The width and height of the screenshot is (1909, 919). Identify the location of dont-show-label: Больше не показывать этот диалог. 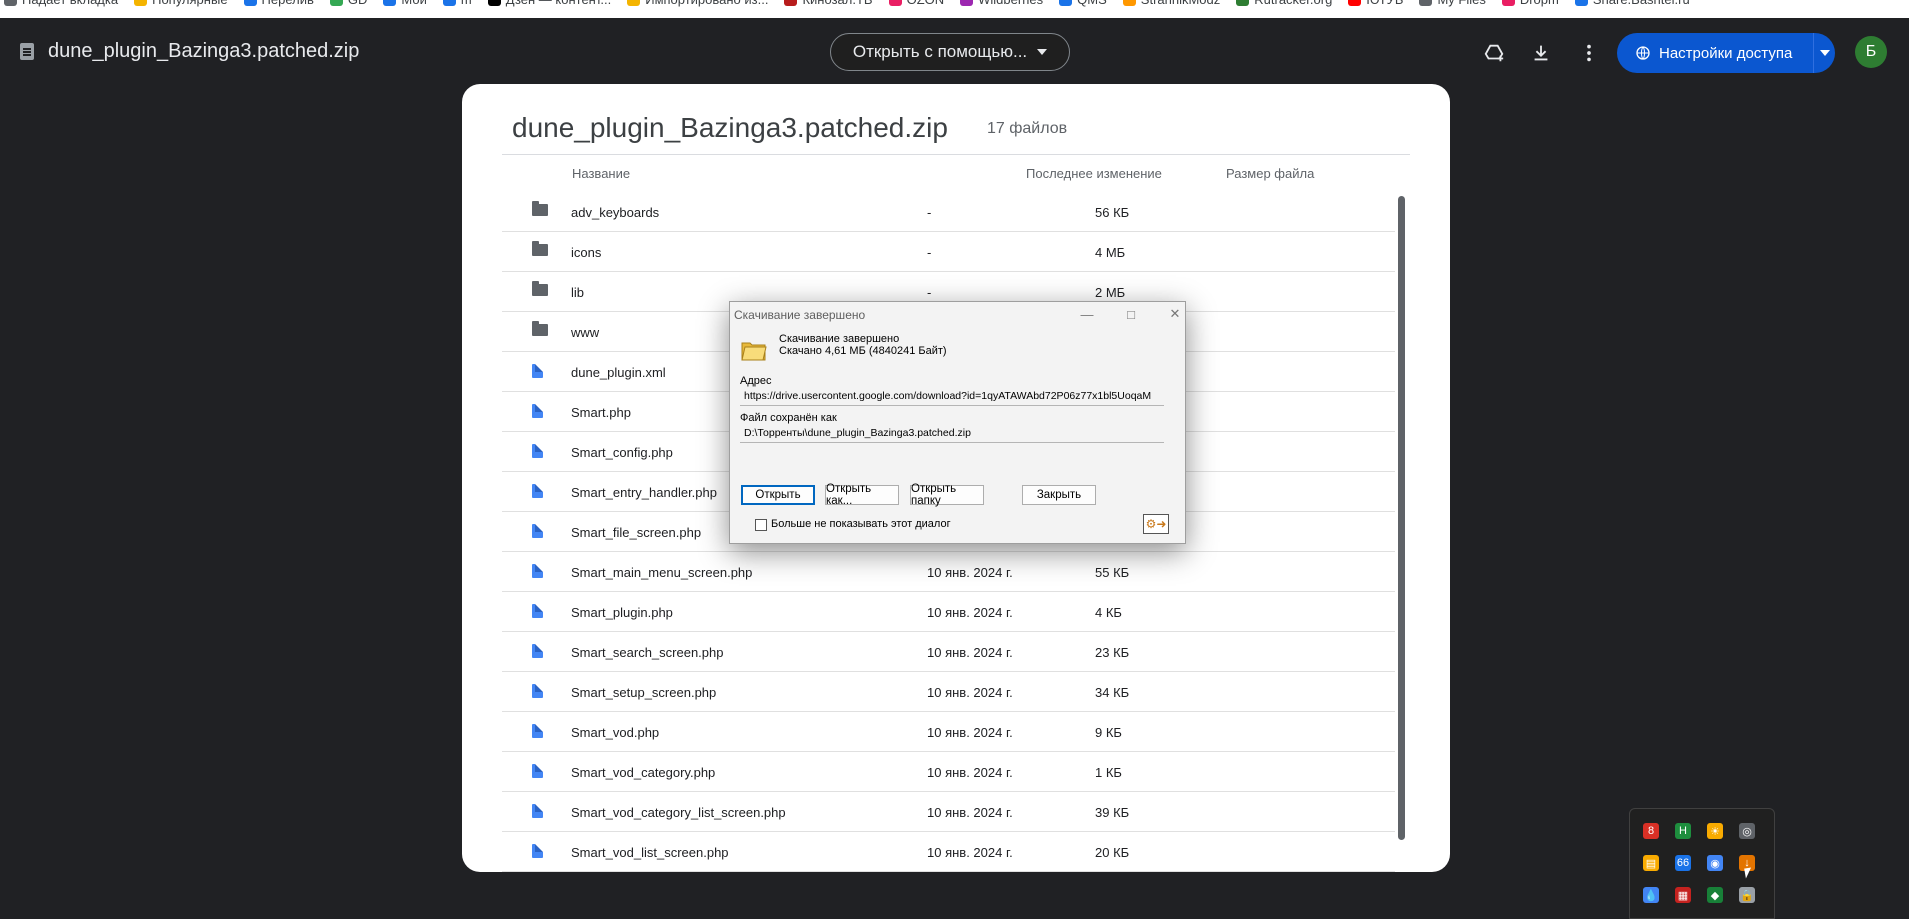
(861, 524).